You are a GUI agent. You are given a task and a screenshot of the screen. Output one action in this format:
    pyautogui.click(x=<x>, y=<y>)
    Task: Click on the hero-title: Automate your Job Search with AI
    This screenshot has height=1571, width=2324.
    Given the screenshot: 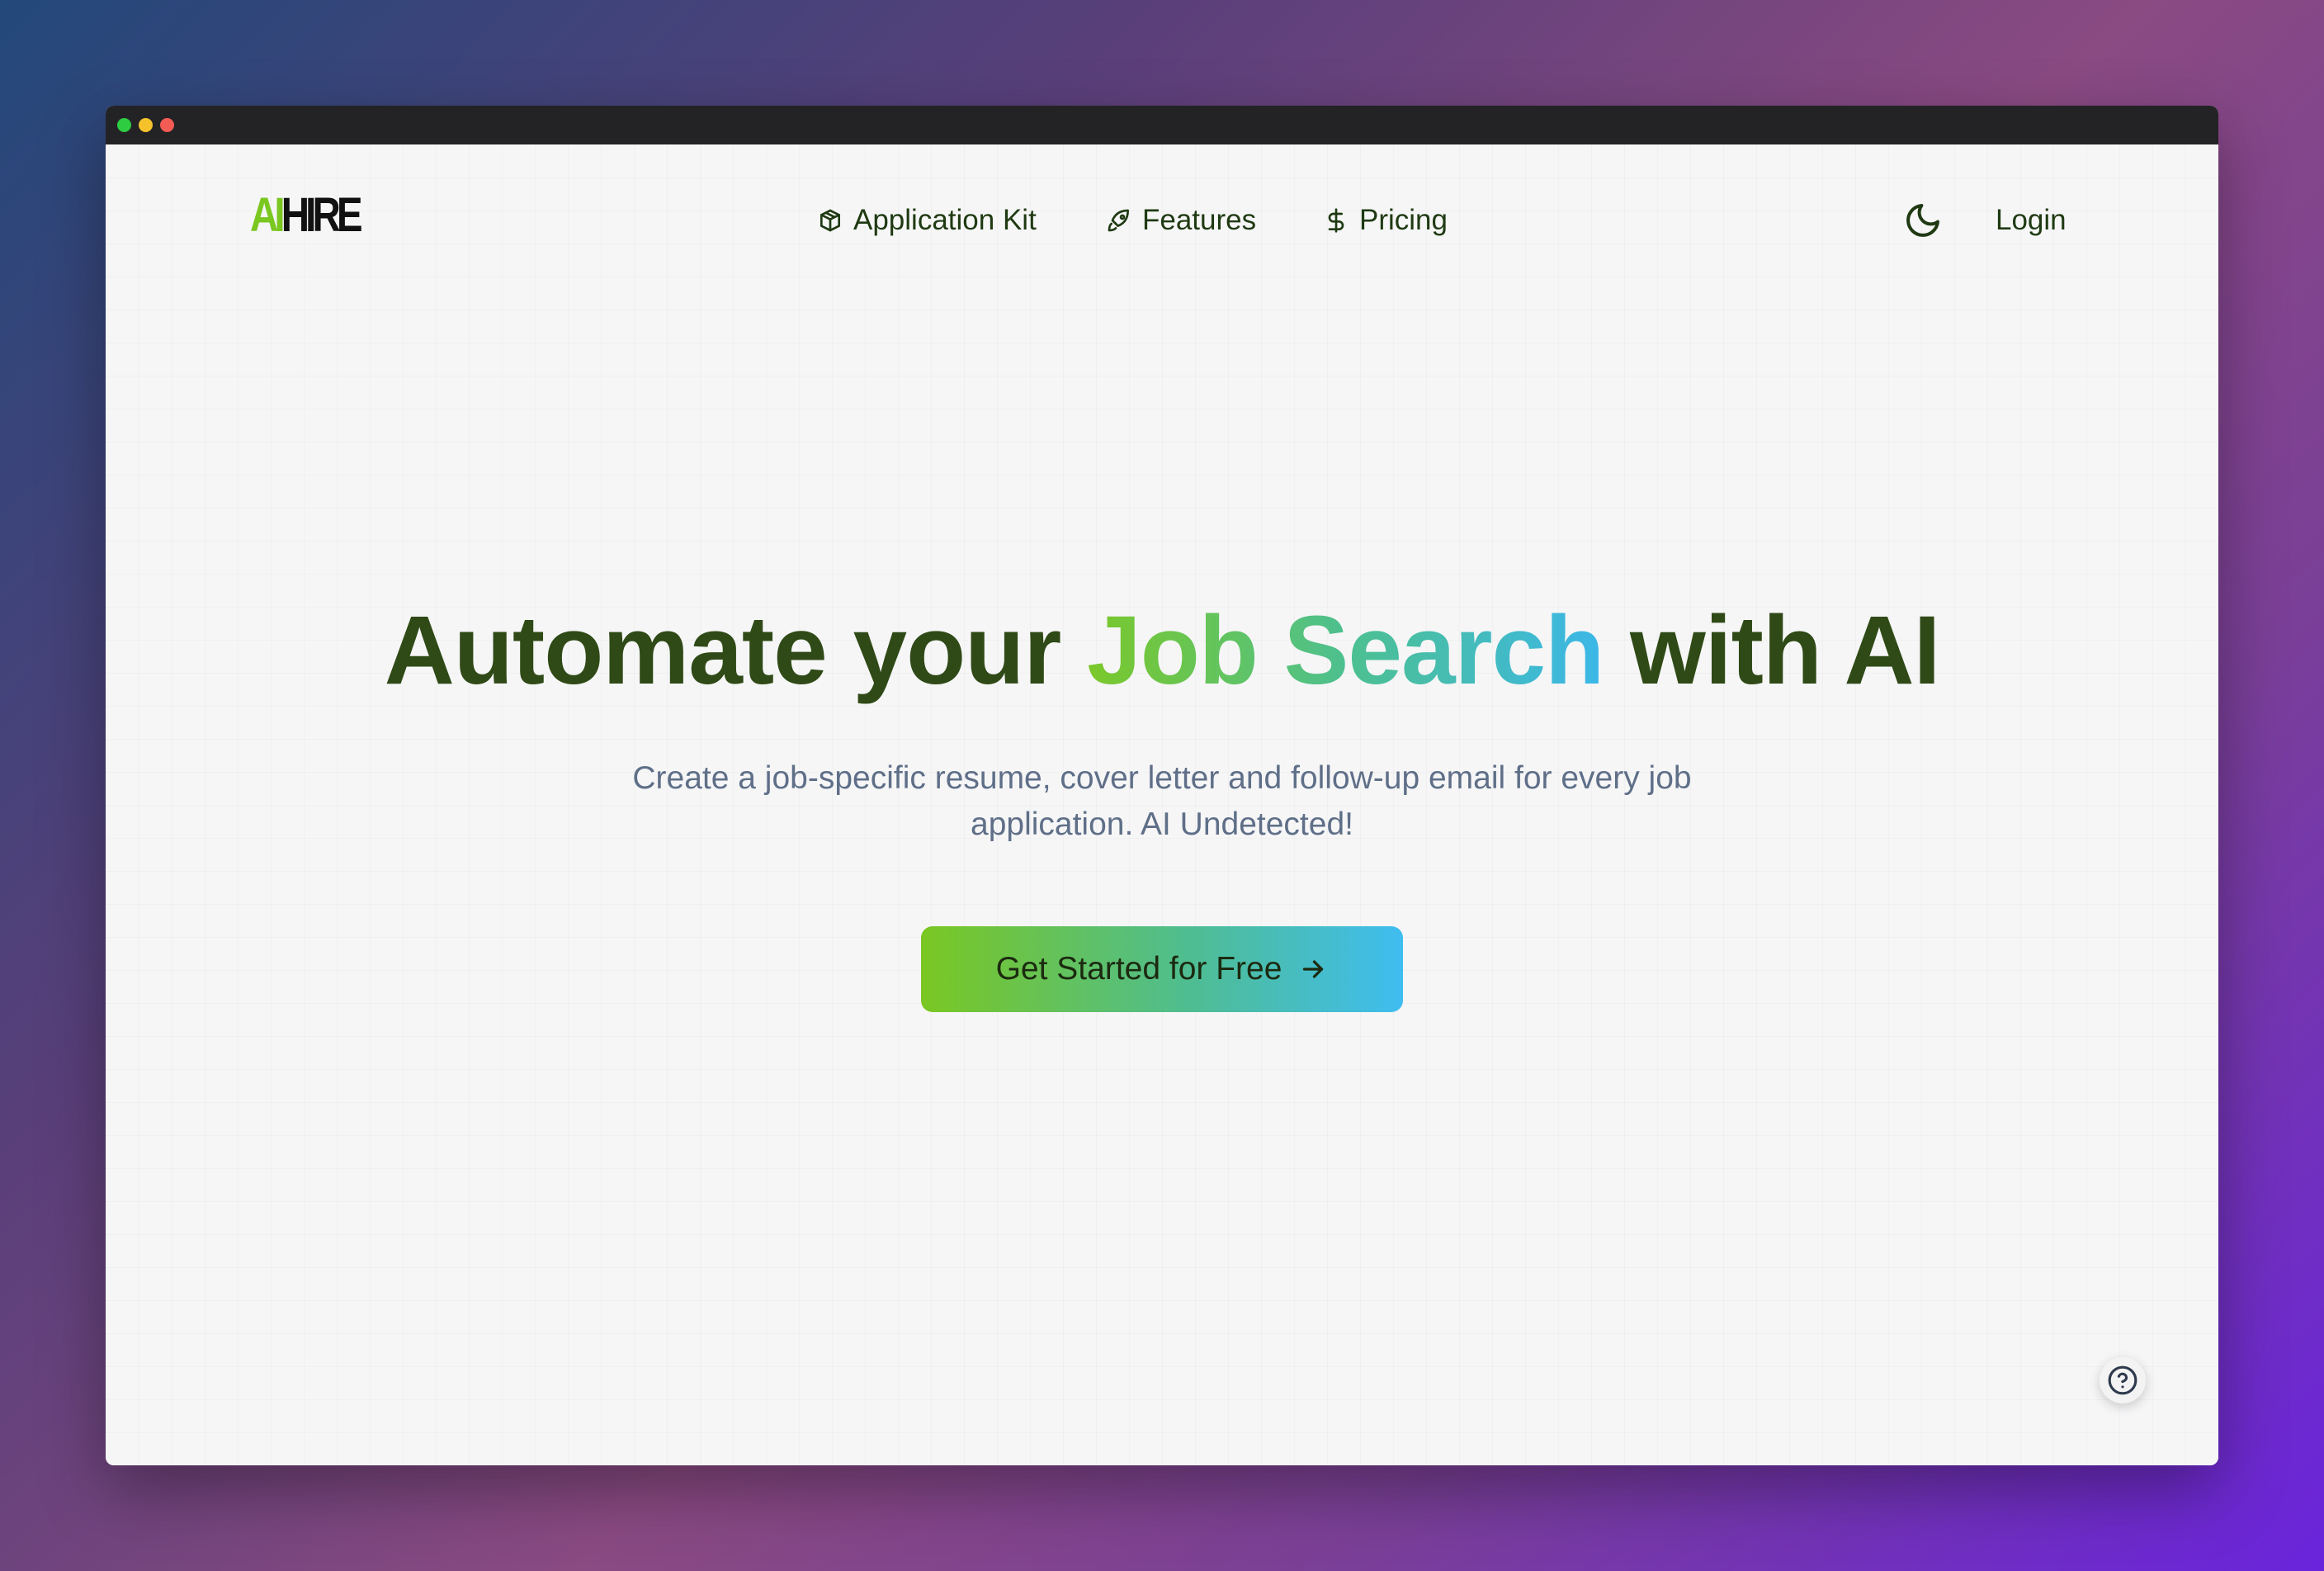 What is the action you would take?
    pyautogui.click(x=1162, y=650)
    